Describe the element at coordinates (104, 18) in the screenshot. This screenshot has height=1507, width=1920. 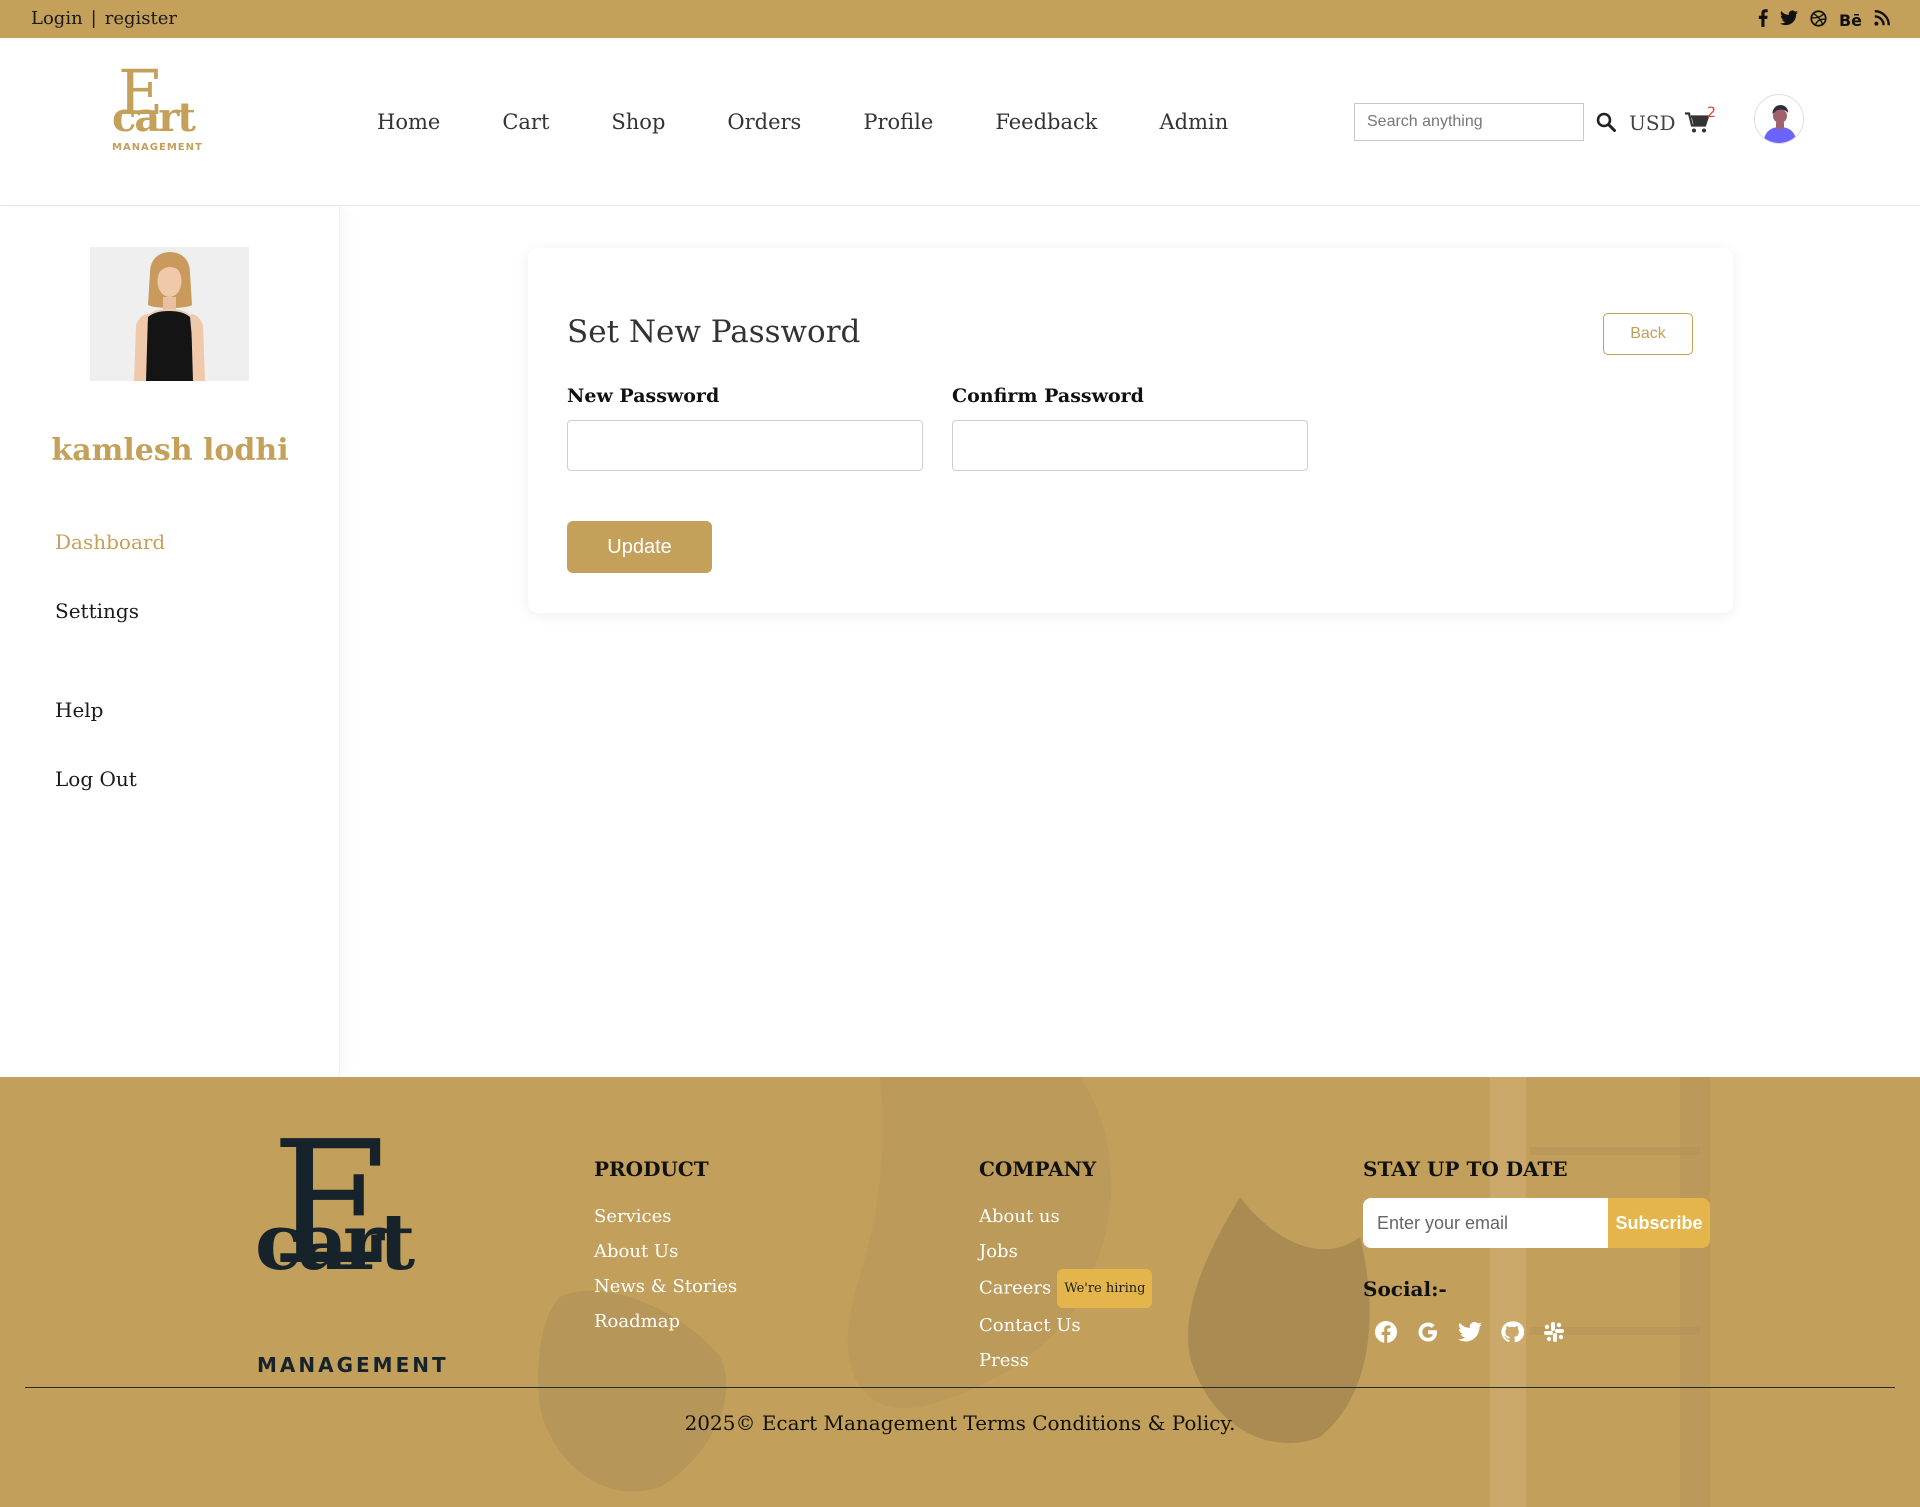
I see `auth-links: Login | register` at that location.